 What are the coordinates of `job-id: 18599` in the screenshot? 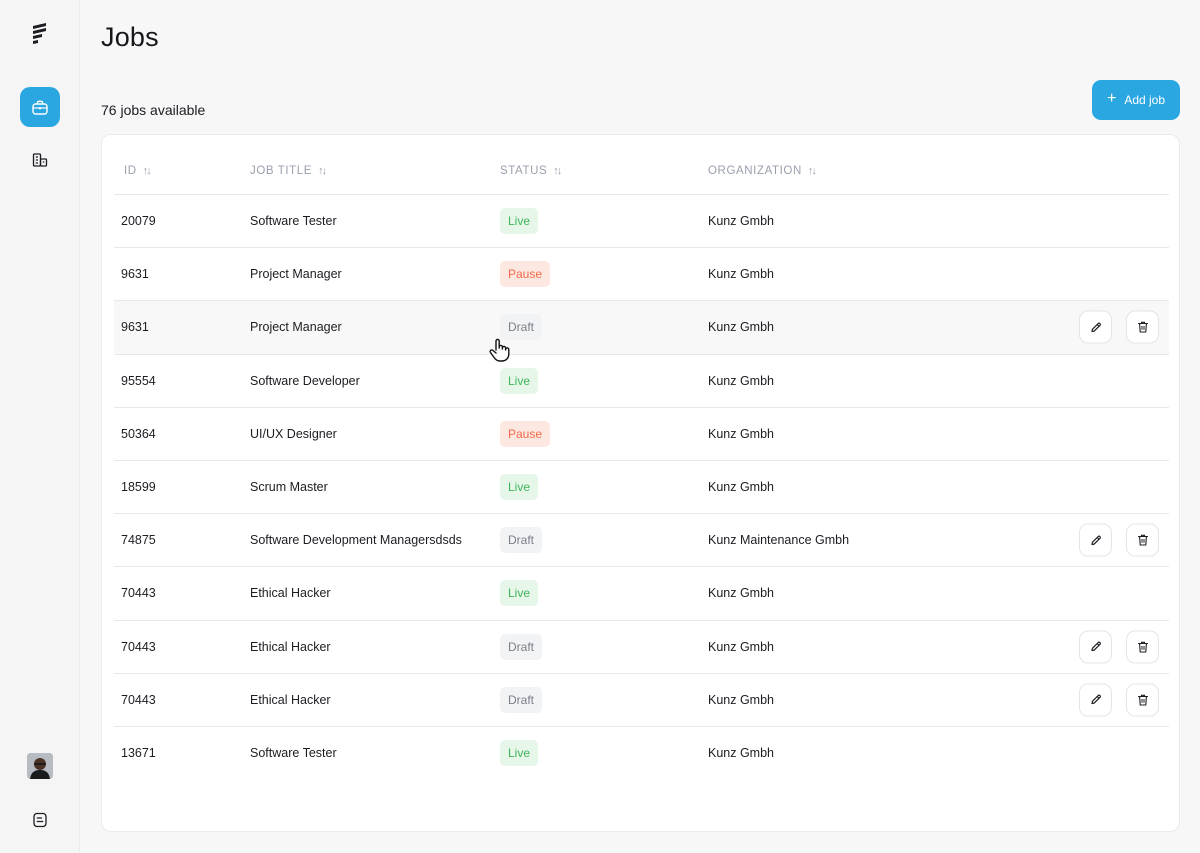 It's located at (138, 487).